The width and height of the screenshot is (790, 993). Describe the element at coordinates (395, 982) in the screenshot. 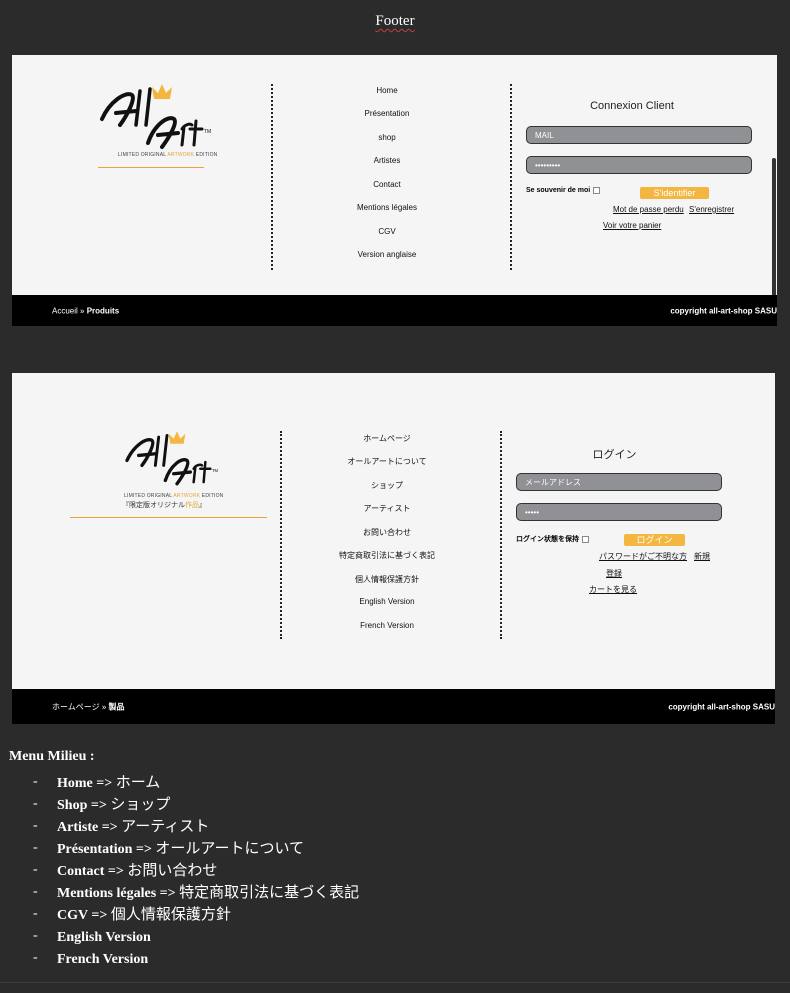

I see `bottom-divider` at that location.